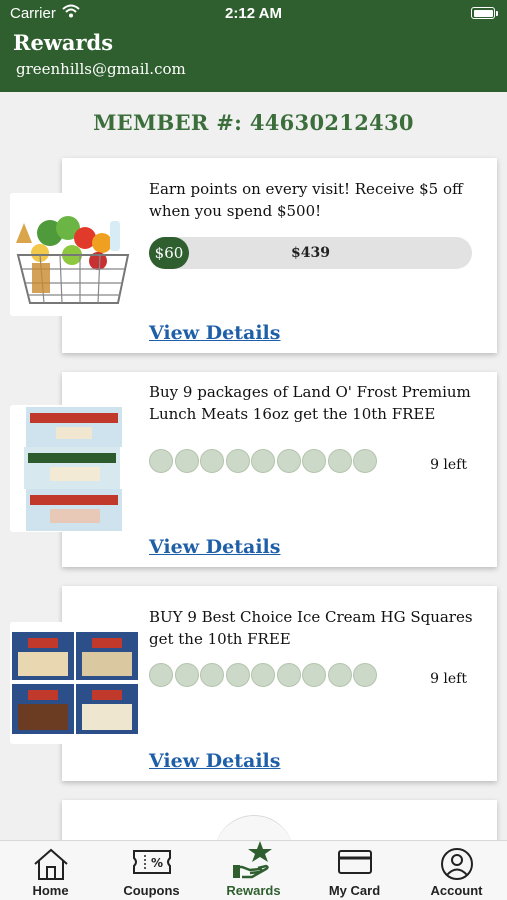  Describe the element at coordinates (253, 60) in the screenshot. I see `header: Rewards greenhills@gmail.com` at that location.